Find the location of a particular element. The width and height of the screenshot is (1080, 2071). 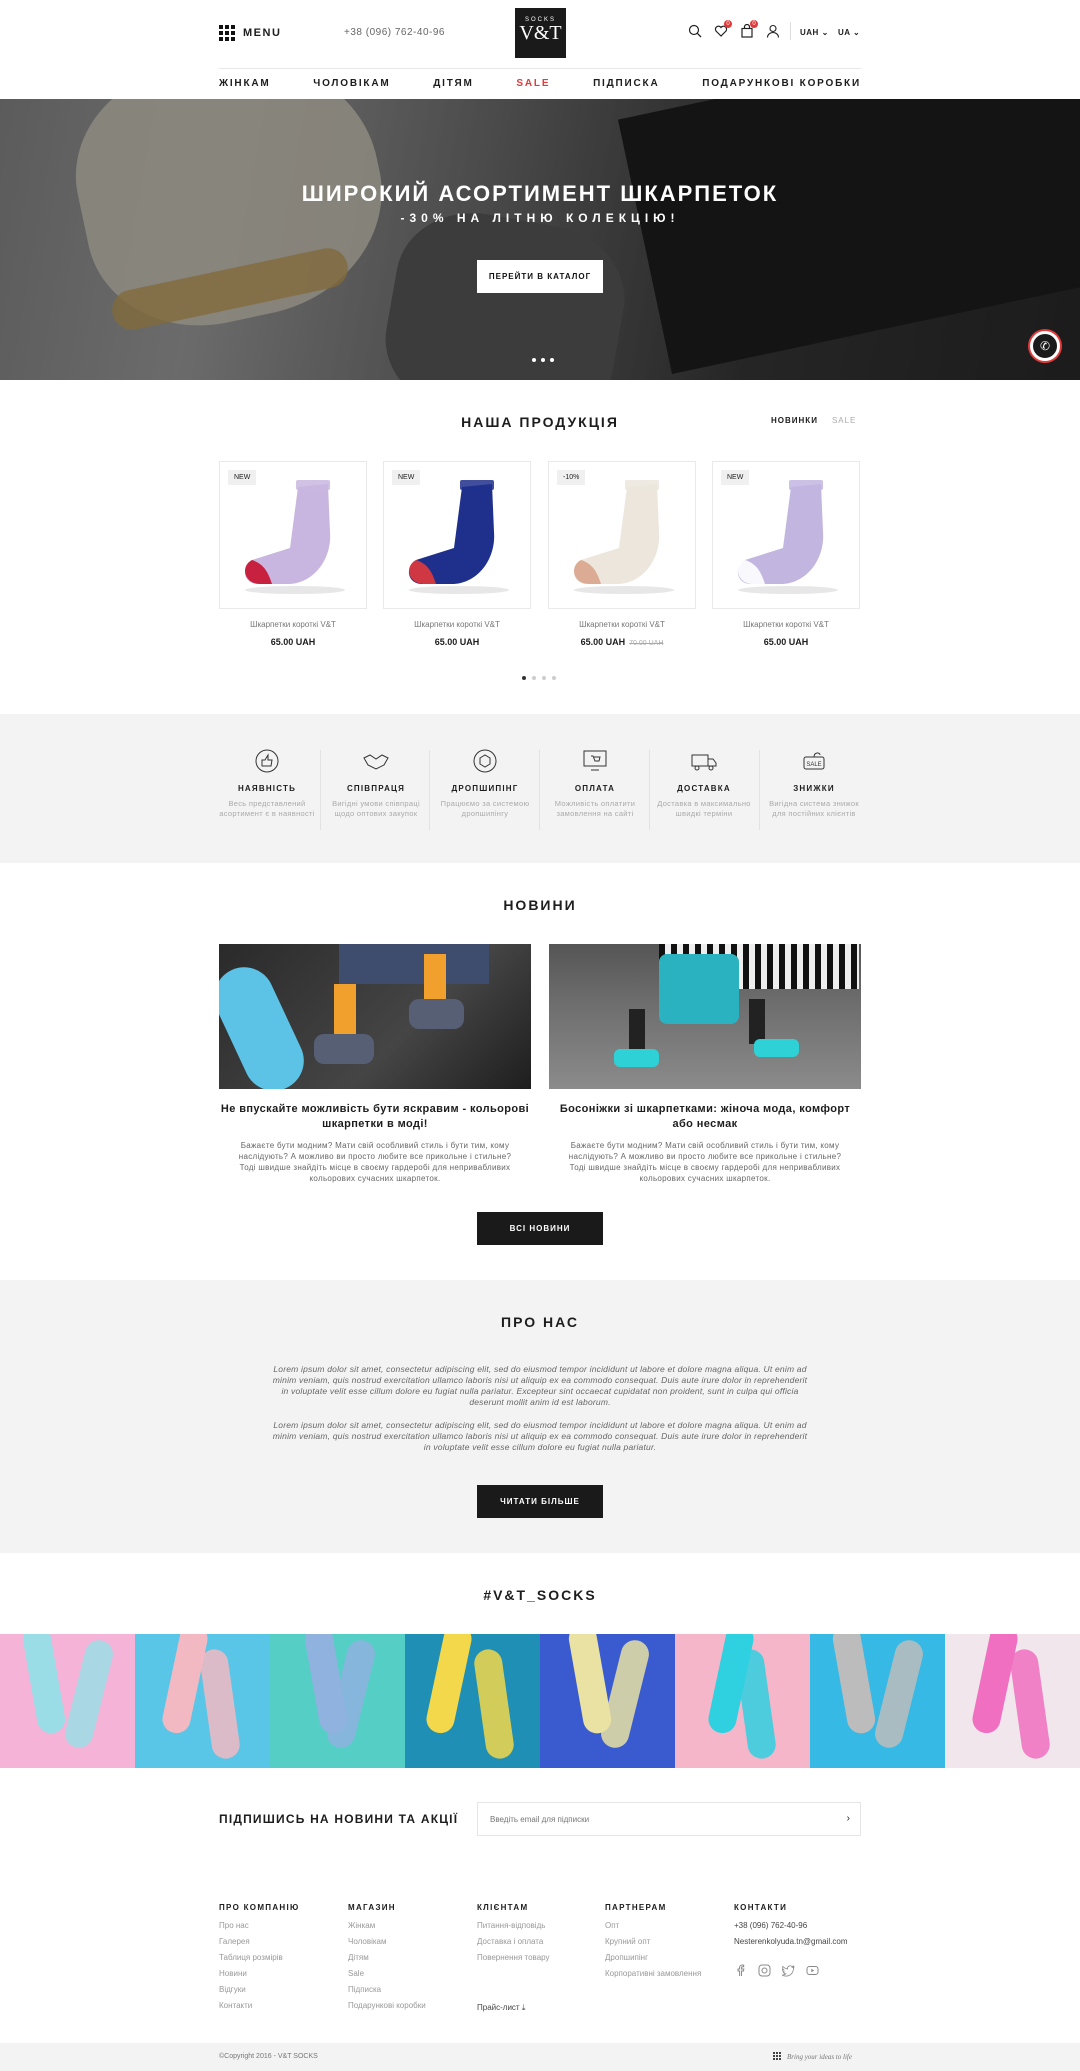

wishlist-heart-icon: 0 is located at coordinates (723, 29).